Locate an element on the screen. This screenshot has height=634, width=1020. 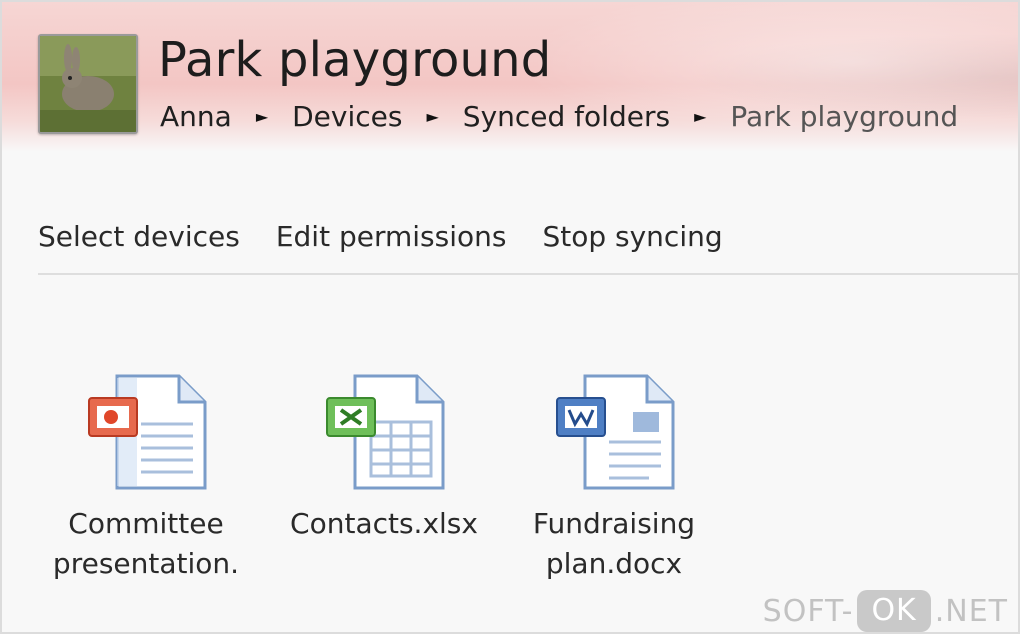
file-item-committee-presentation: Committee presentation. is located at coordinates (146, 478).